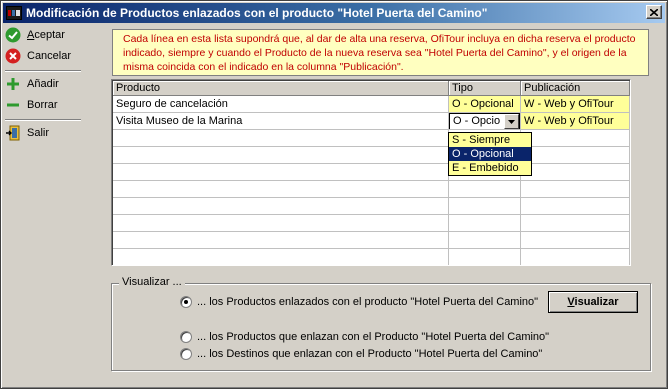  I want to click on plus-icon, so click(13, 84).